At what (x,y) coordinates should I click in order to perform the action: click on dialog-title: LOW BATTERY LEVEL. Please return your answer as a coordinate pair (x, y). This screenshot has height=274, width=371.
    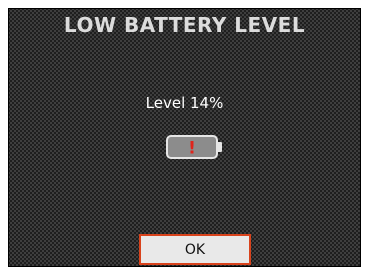
    Looking at the image, I should click on (184, 25).